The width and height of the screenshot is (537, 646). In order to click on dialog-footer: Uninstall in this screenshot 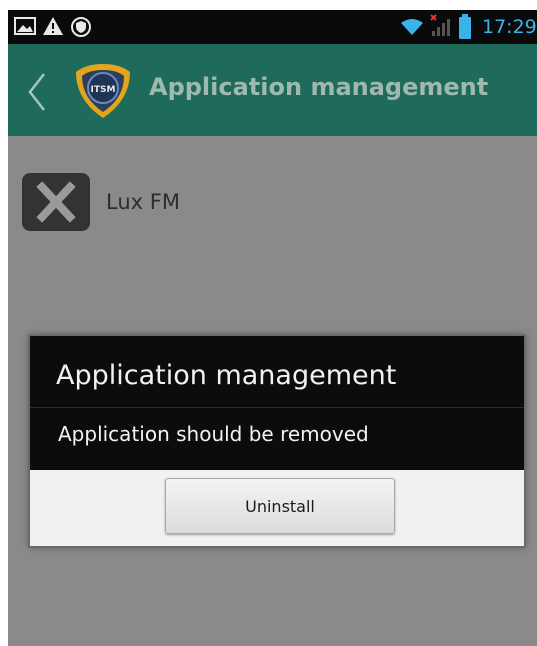, I will do `click(277, 508)`.